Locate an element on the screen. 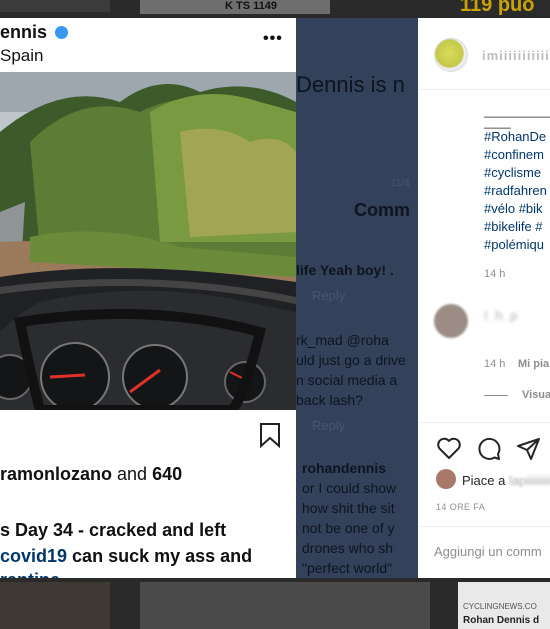 This screenshot has height=629, width=550. screenshot-comment: how shit the sit is located at coordinates (348, 508).